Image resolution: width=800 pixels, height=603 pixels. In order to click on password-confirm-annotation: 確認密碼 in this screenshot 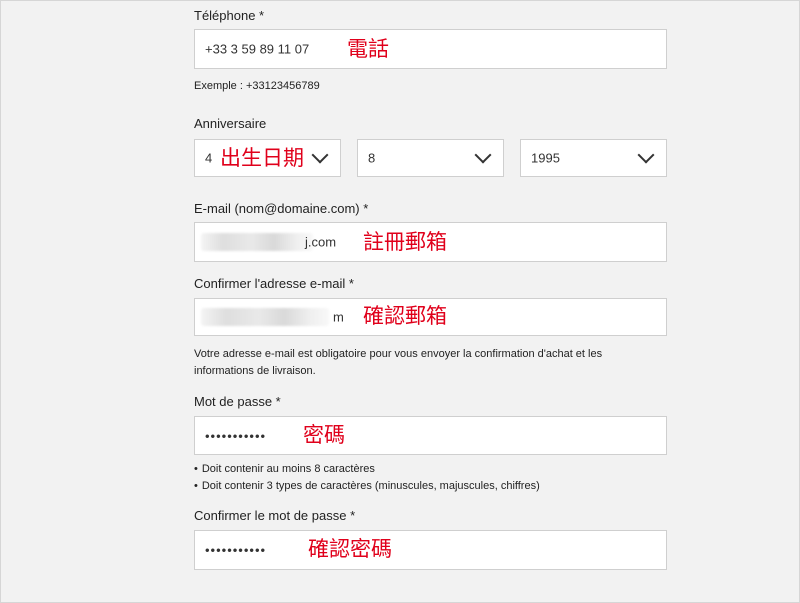, I will do `click(350, 549)`.